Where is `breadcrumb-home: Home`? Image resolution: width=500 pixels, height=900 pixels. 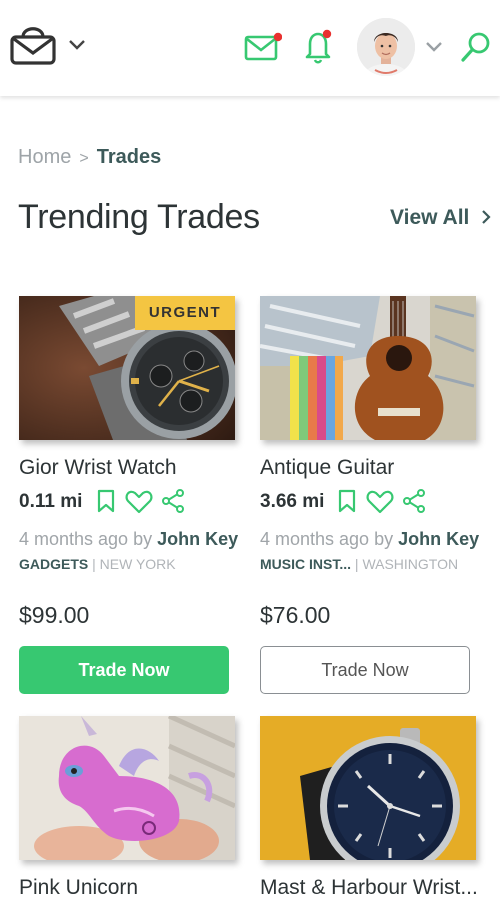 breadcrumb-home: Home is located at coordinates (44, 157).